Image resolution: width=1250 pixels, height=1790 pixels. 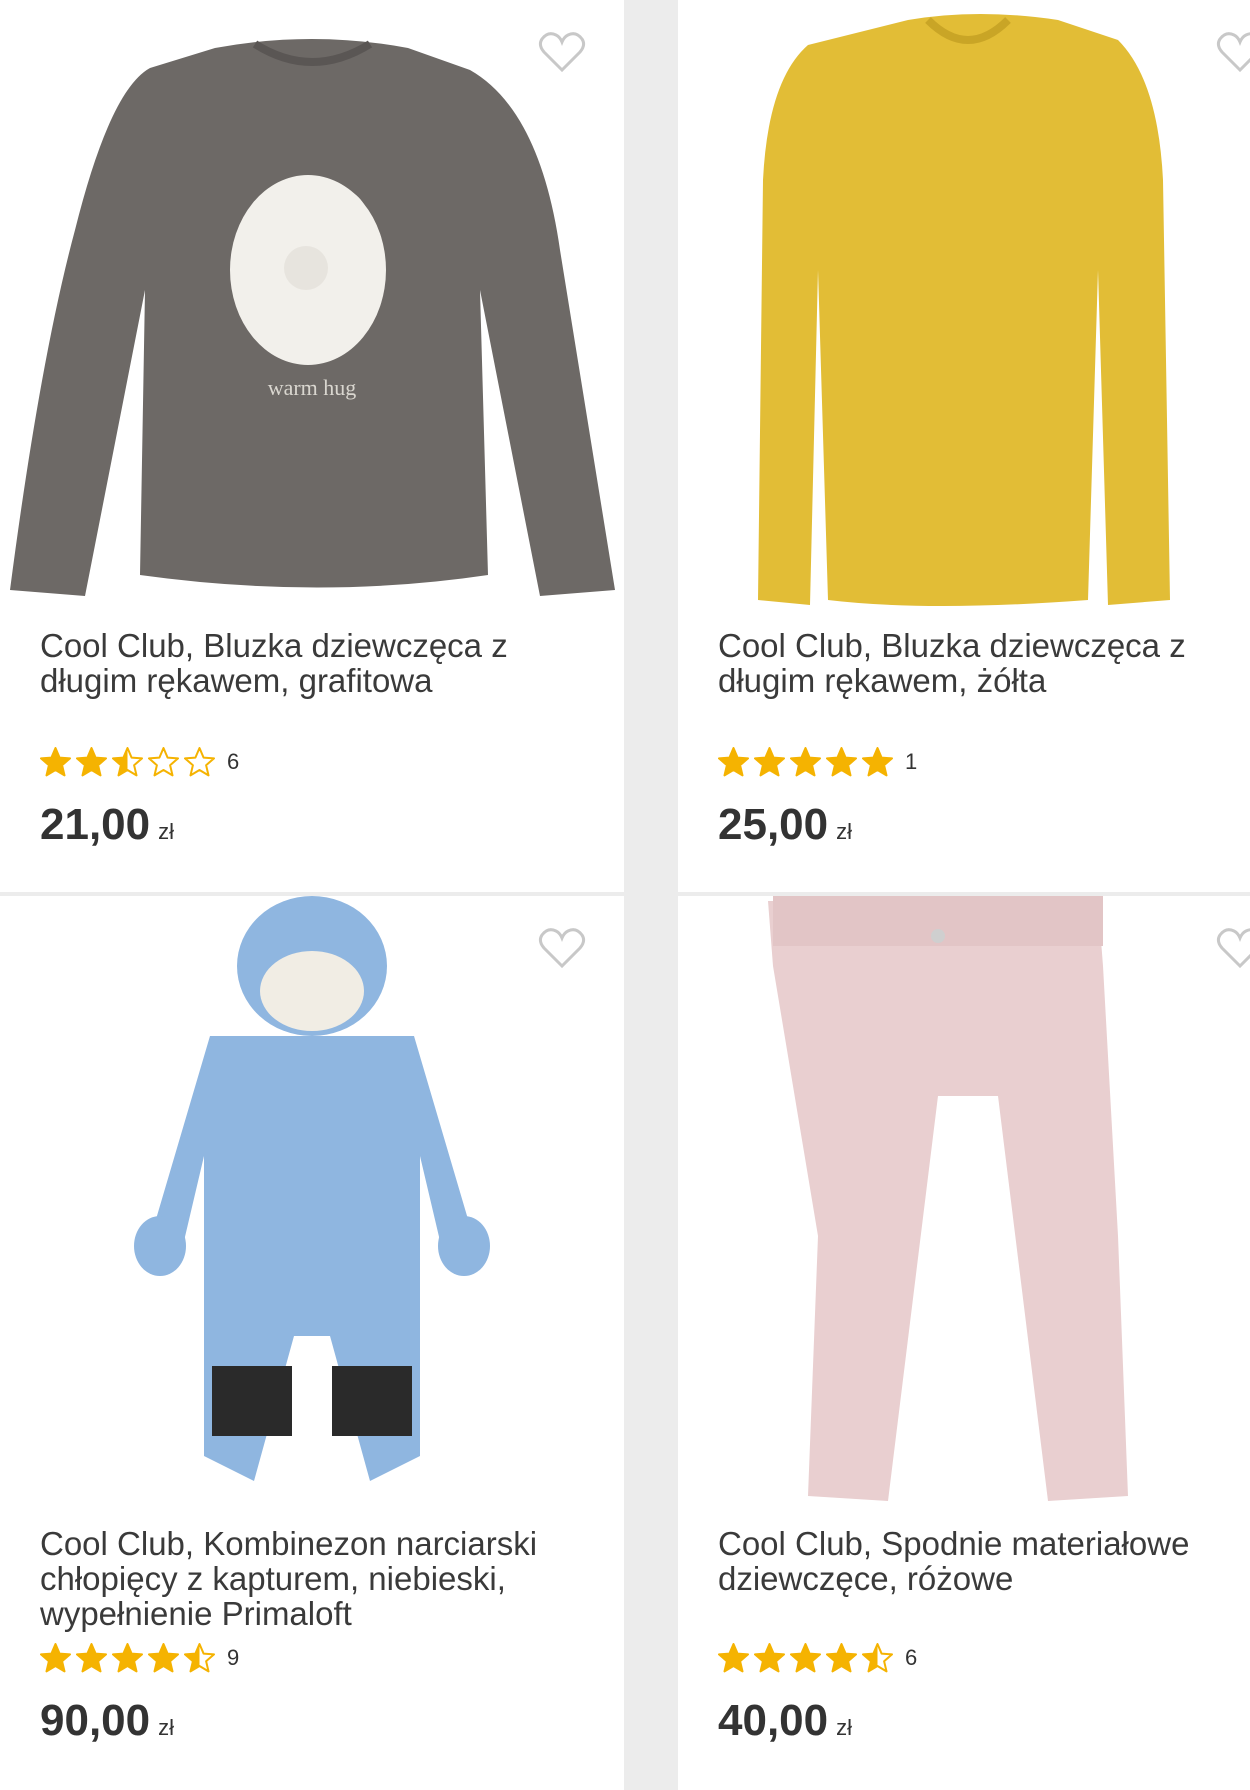 What do you see at coordinates (785, 1720) in the screenshot?
I see `product-price: 40,00 zł` at bounding box center [785, 1720].